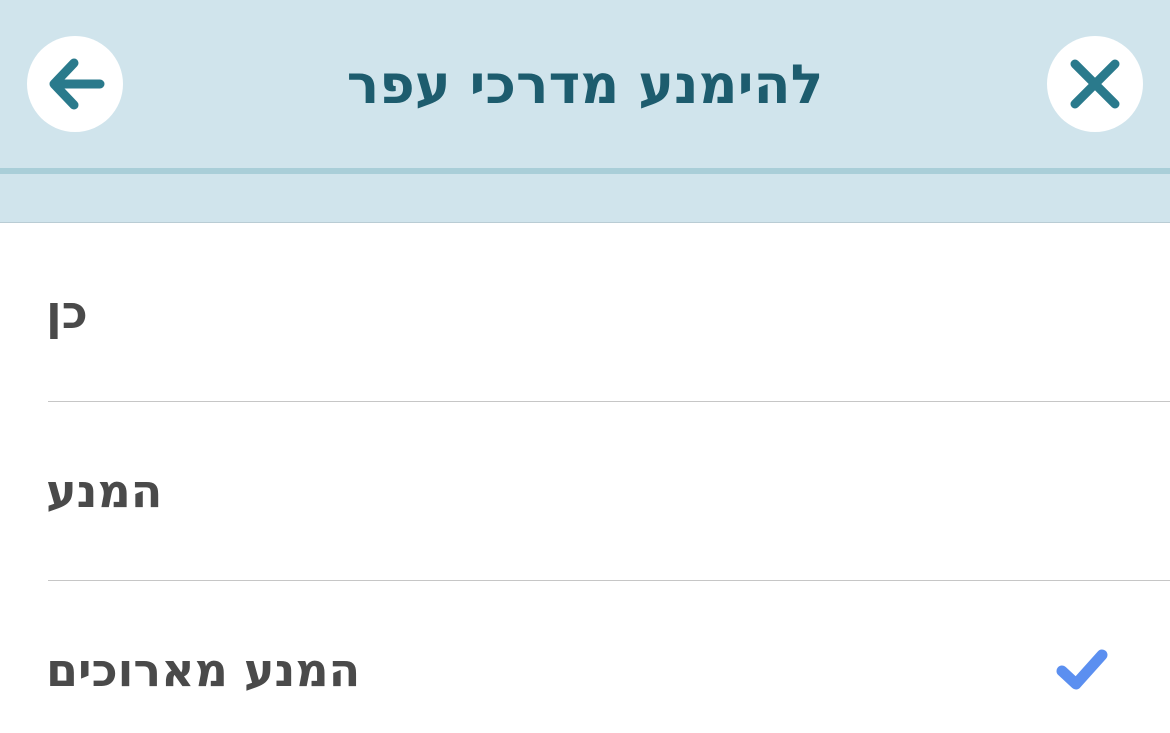 This screenshot has width=1170, height=733. What do you see at coordinates (1082, 669) in the screenshot?
I see `checkmark-icon` at bounding box center [1082, 669].